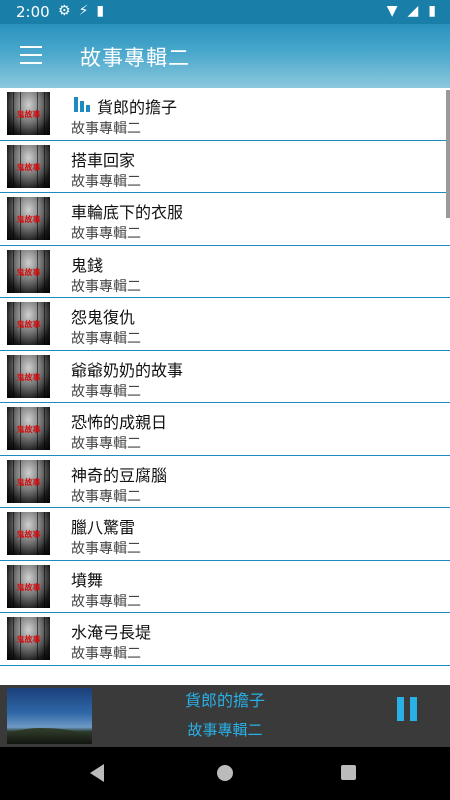 This screenshot has width=450, height=800. What do you see at coordinates (31, 55) in the screenshot?
I see `menu-icon` at bounding box center [31, 55].